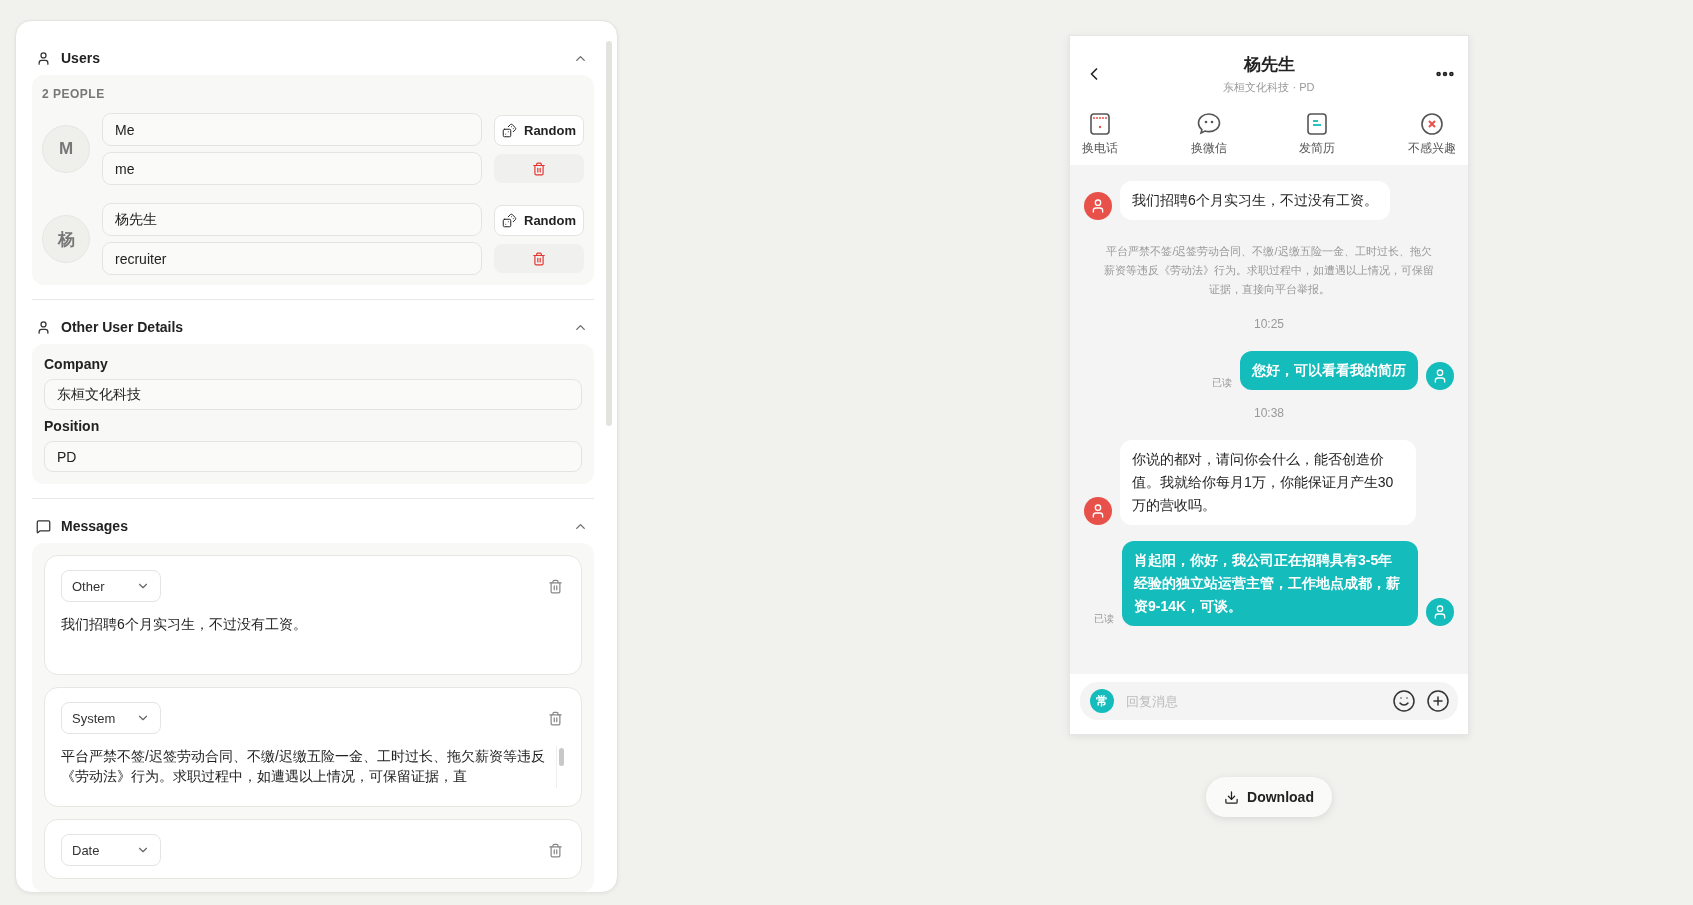 Image resolution: width=1693 pixels, height=905 pixels. Describe the element at coordinates (313, 456) in the screenshot. I see `text-field: PD` at that location.